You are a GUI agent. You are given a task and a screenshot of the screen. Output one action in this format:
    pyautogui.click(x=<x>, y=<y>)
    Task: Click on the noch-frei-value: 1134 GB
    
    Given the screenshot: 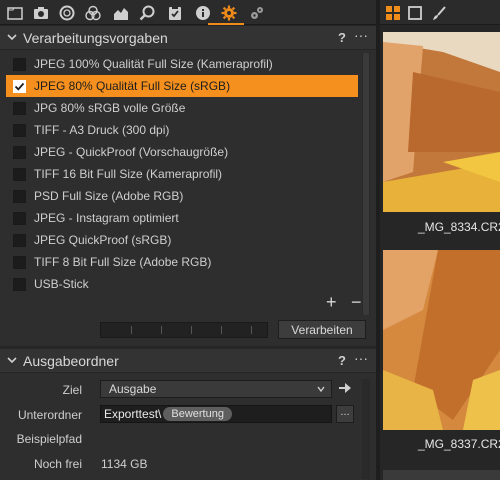 What is the action you would take?
    pyautogui.click(x=124, y=464)
    